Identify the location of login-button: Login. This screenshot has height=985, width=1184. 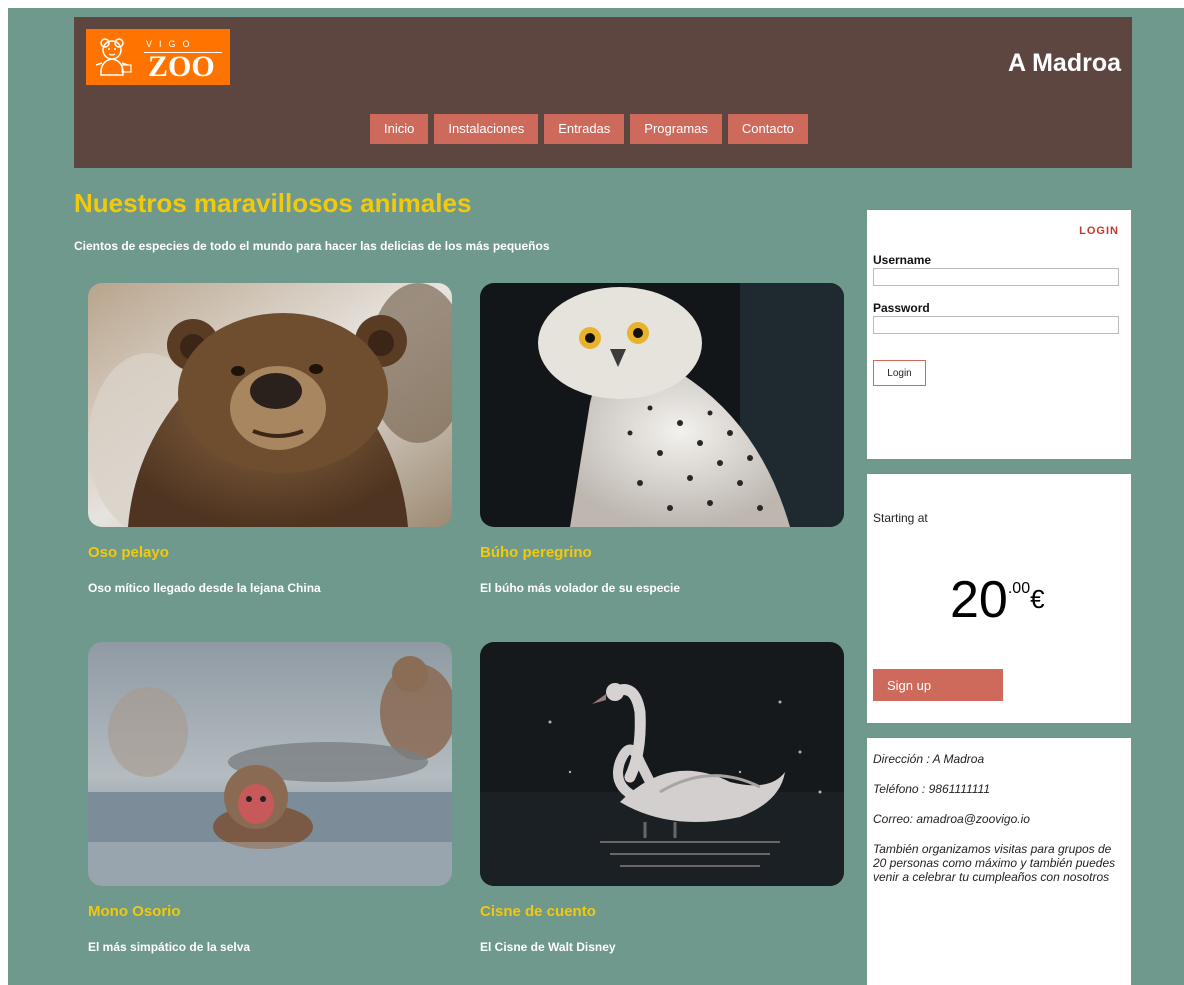
(899, 373).